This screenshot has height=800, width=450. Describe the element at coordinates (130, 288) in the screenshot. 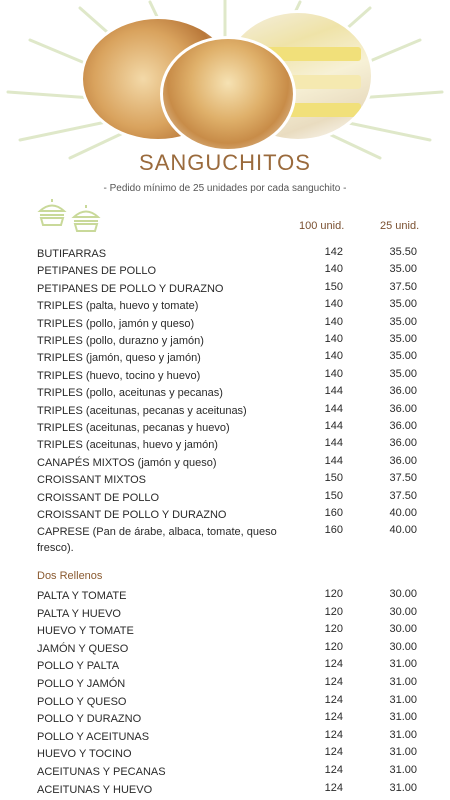

I see `item-name: PETIPANES DE POLLO Y DURAZNO` at that location.